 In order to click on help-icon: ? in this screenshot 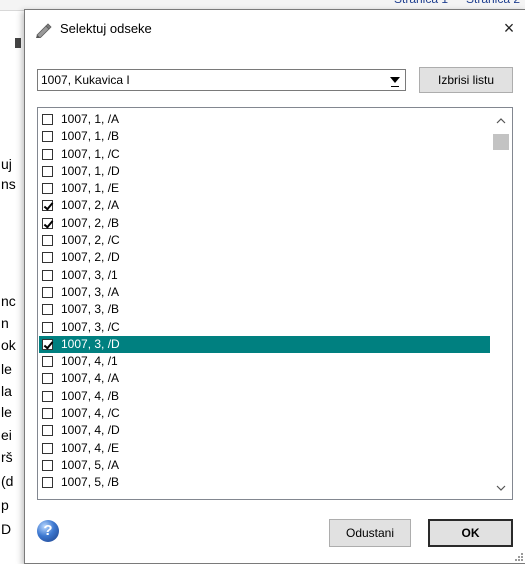, I will do `click(48, 531)`.